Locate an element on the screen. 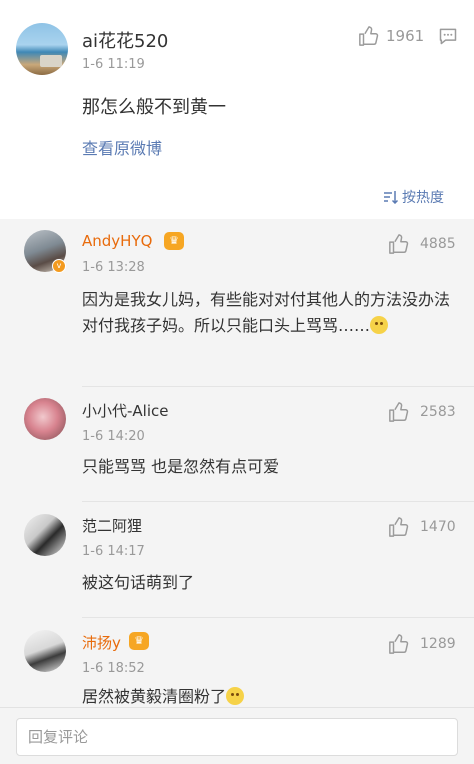 This screenshot has height=764, width=474. view-original-link: 查看原微博 is located at coordinates (122, 147).